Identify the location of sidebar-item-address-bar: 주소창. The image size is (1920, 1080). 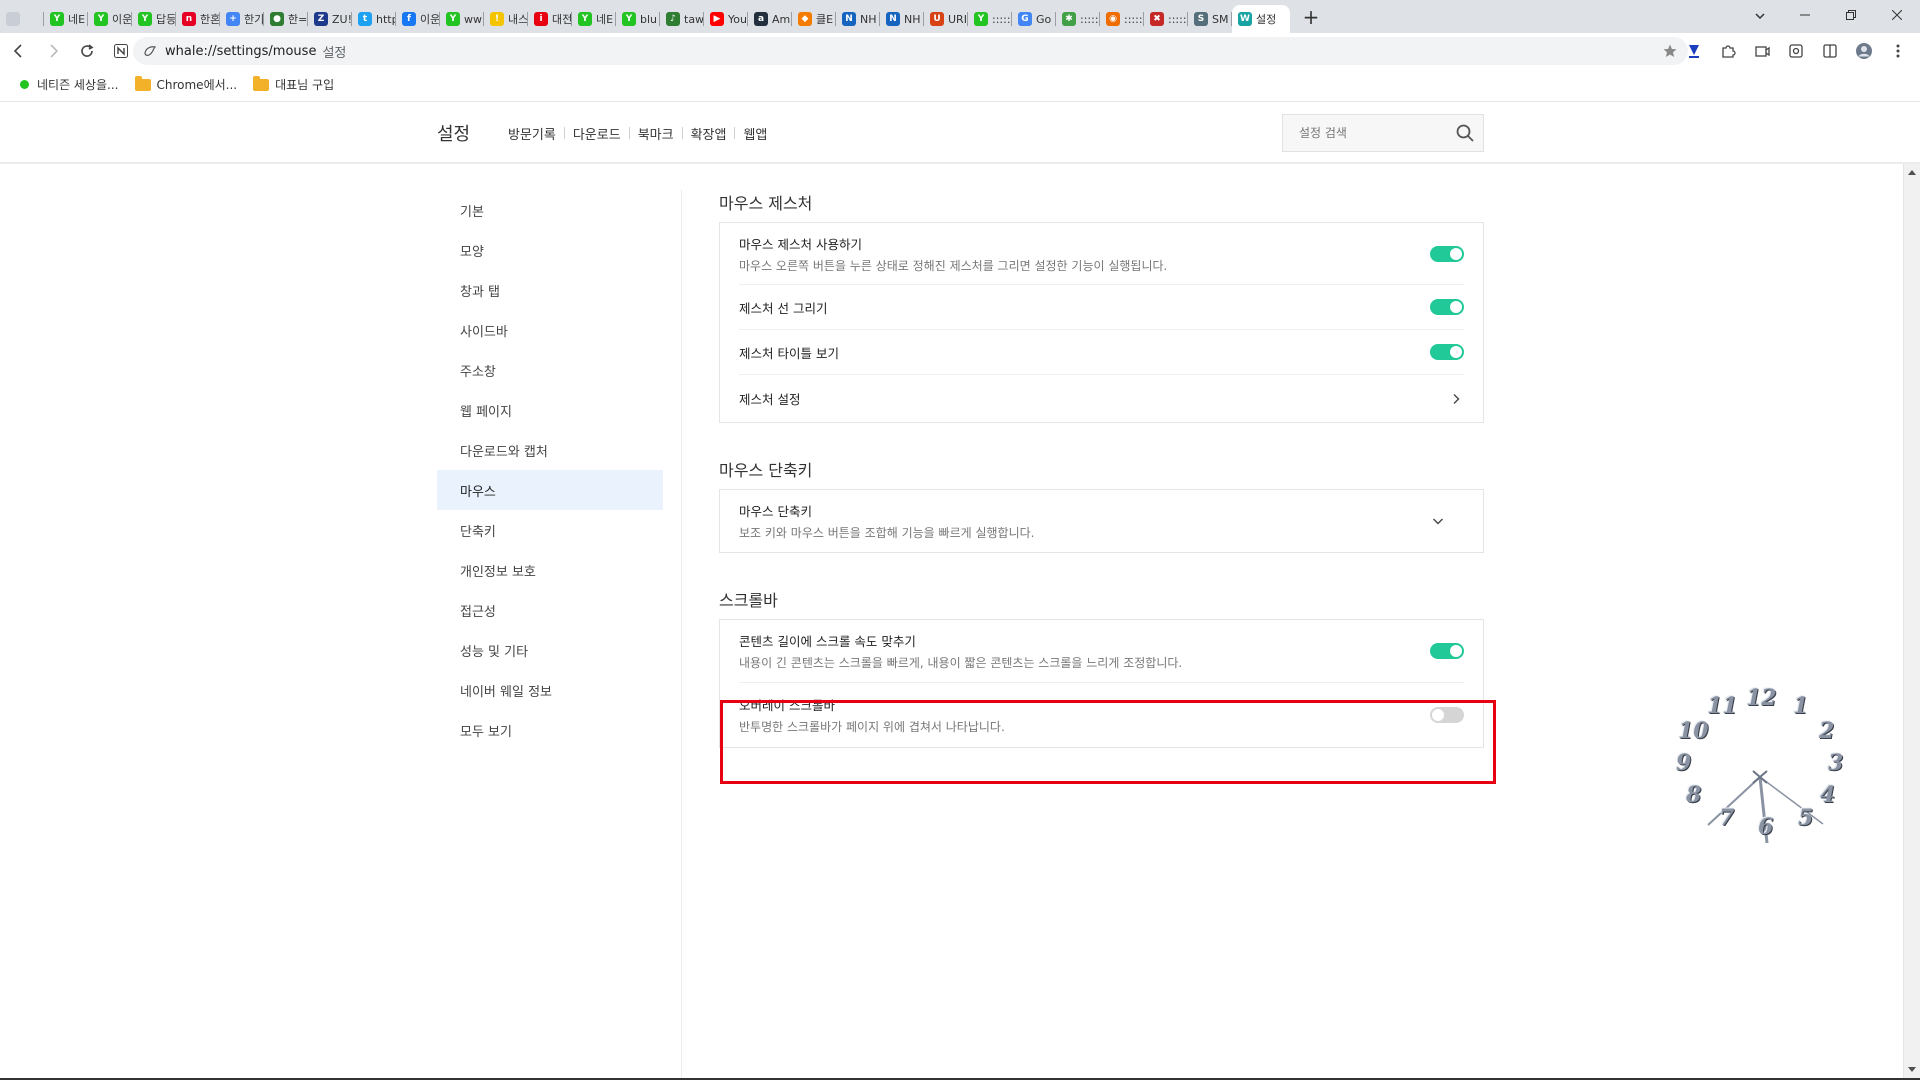
(550, 370).